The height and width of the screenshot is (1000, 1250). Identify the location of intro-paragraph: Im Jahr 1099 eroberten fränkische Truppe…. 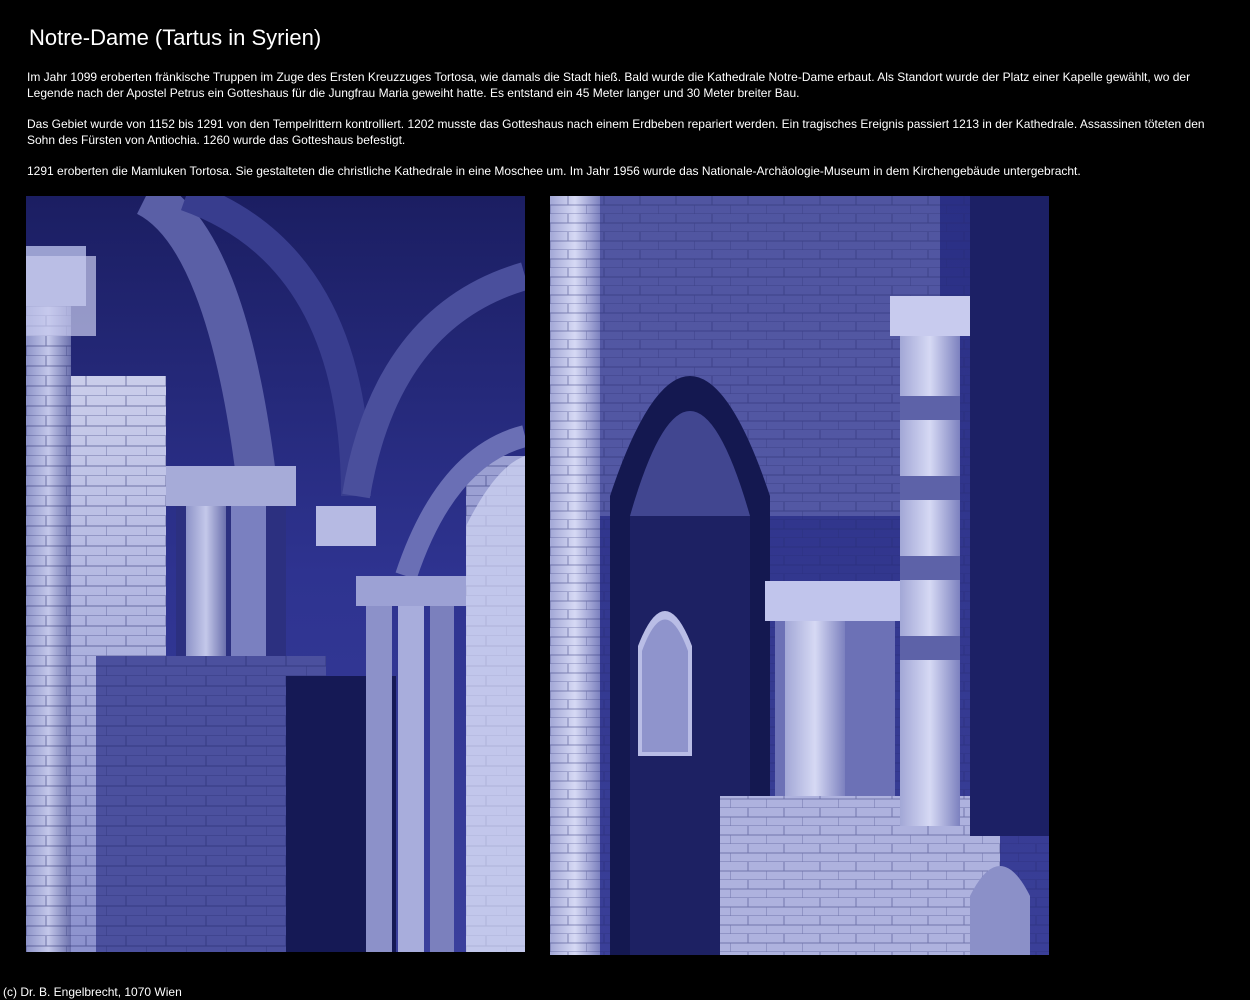
(609, 85).